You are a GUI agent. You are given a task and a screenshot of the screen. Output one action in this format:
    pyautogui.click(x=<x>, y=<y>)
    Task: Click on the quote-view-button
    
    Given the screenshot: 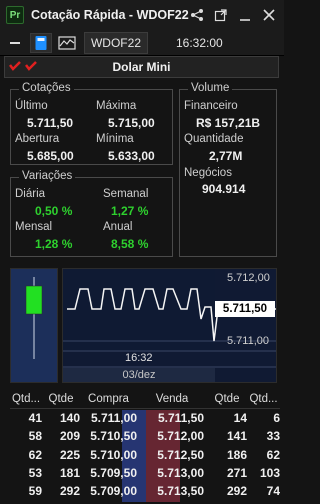 What is the action you would take?
    pyautogui.click(x=41, y=42)
    